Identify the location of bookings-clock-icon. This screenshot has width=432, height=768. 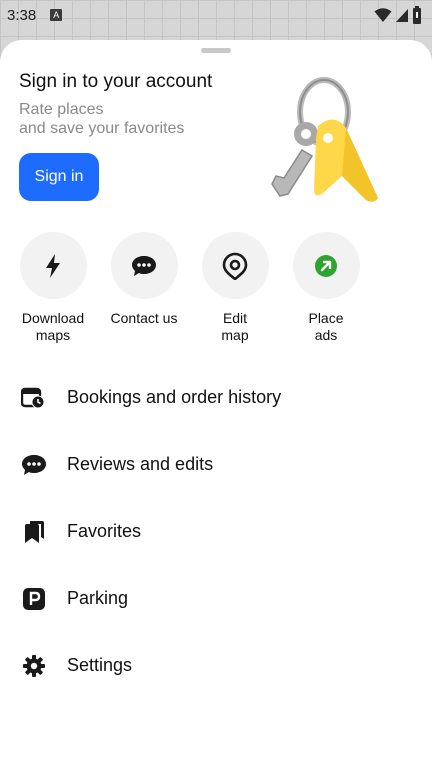
(34, 398).